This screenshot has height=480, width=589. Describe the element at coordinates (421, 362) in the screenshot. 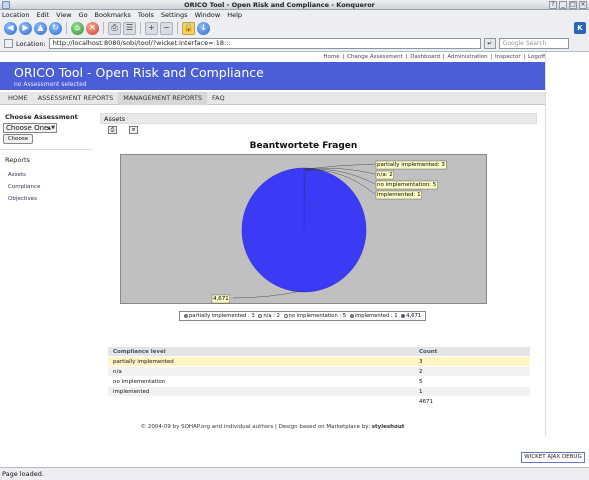

I see `table-cell: 3` at that location.